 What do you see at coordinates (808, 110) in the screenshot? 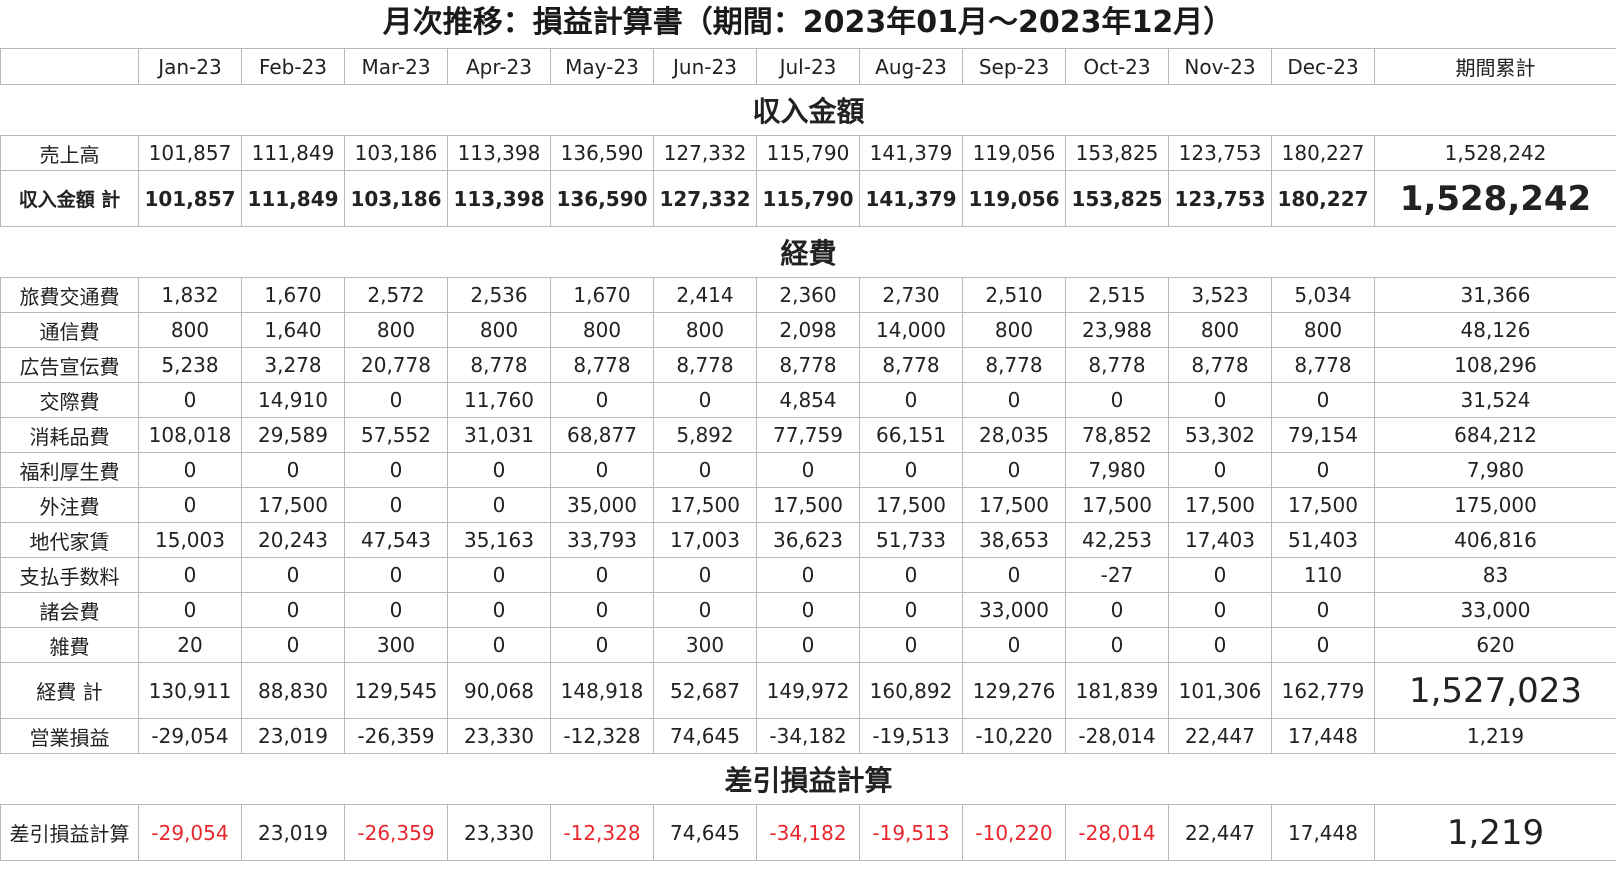
I see `section-title: 収入金額` at bounding box center [808, 110].